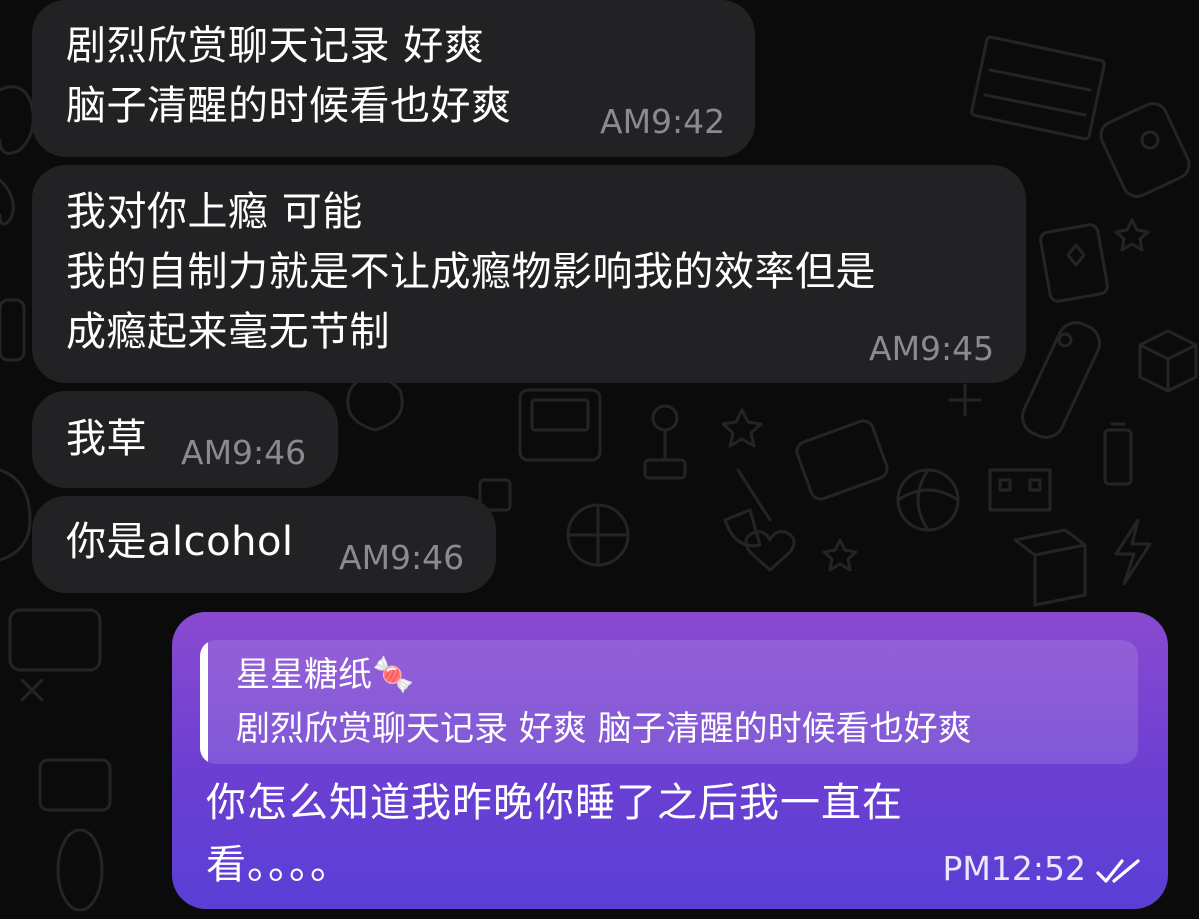  I want to click on reply-sender-name: 星星糖纸🍬, so click(325, 675).